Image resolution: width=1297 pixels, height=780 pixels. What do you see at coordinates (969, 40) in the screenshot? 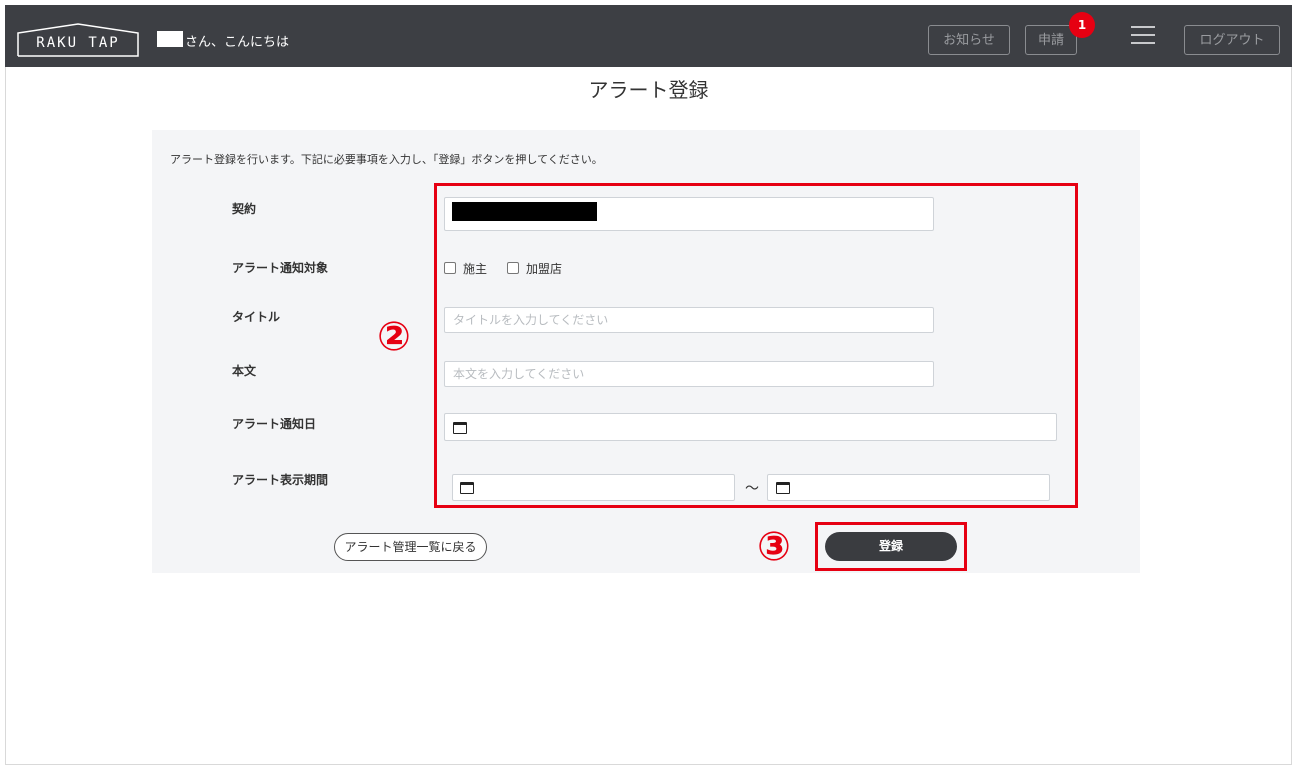
I see `notice-button: お知らせ` at bounding box center [969, 40].